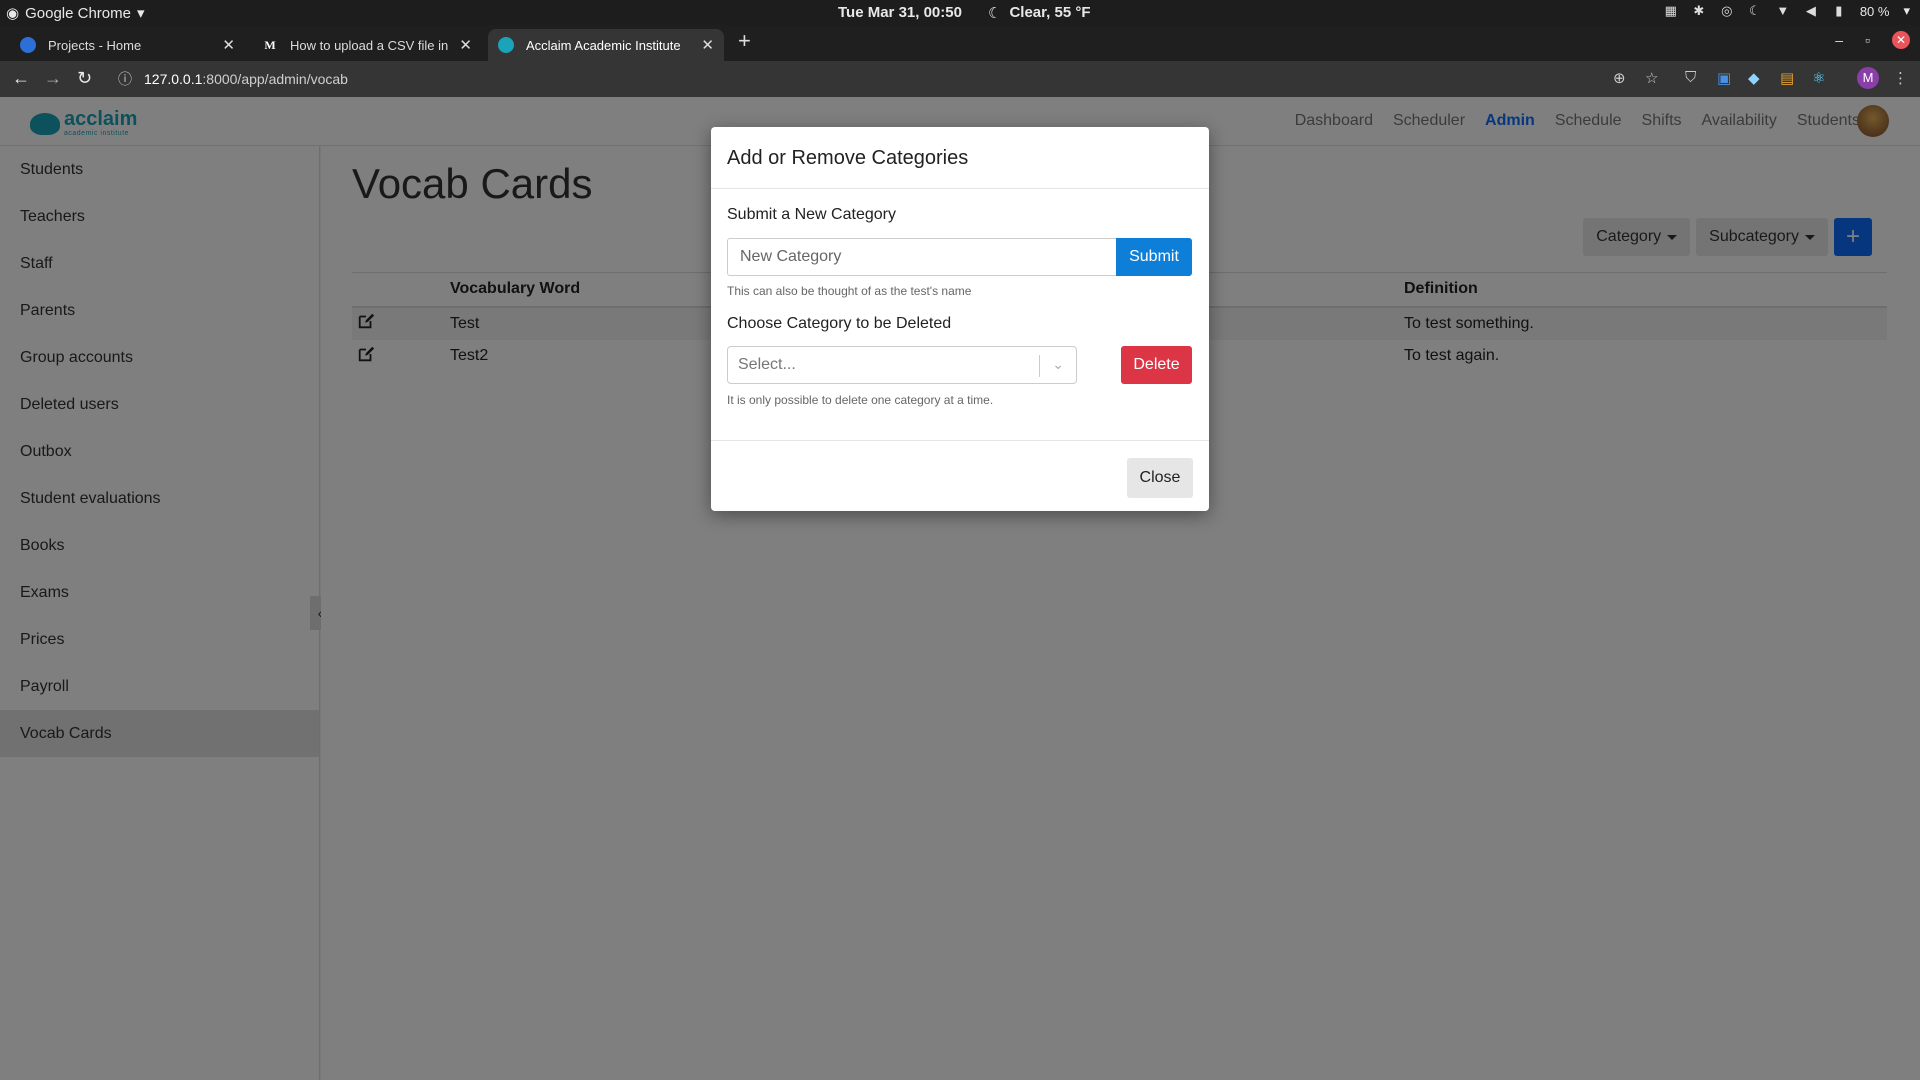 The image size is (1920, 1080). Describe the element at coordinates (1154, 257) in the screenshot. I see `submit-button: Submit` at that location.